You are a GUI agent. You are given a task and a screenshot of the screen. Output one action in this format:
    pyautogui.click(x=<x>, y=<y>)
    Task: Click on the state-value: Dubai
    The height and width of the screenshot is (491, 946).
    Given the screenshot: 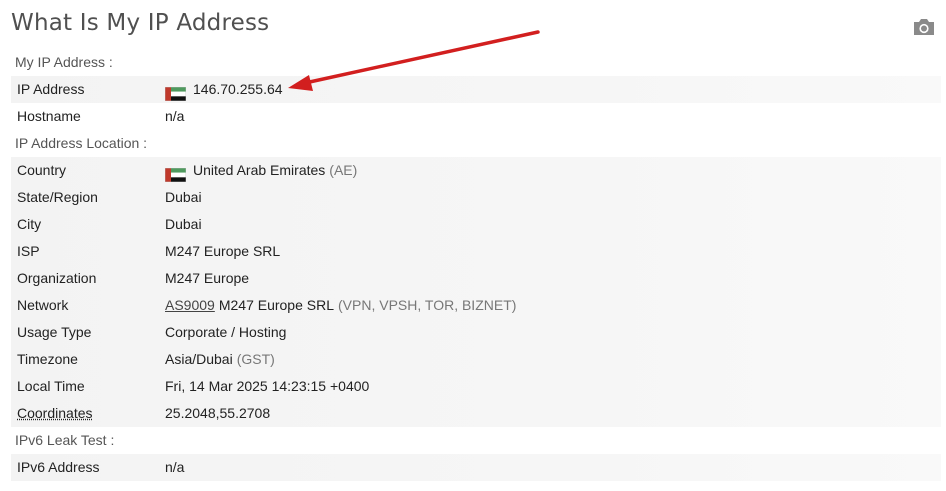 What is the action you would take?
    pyautogui.click(x=183, y=197)
    